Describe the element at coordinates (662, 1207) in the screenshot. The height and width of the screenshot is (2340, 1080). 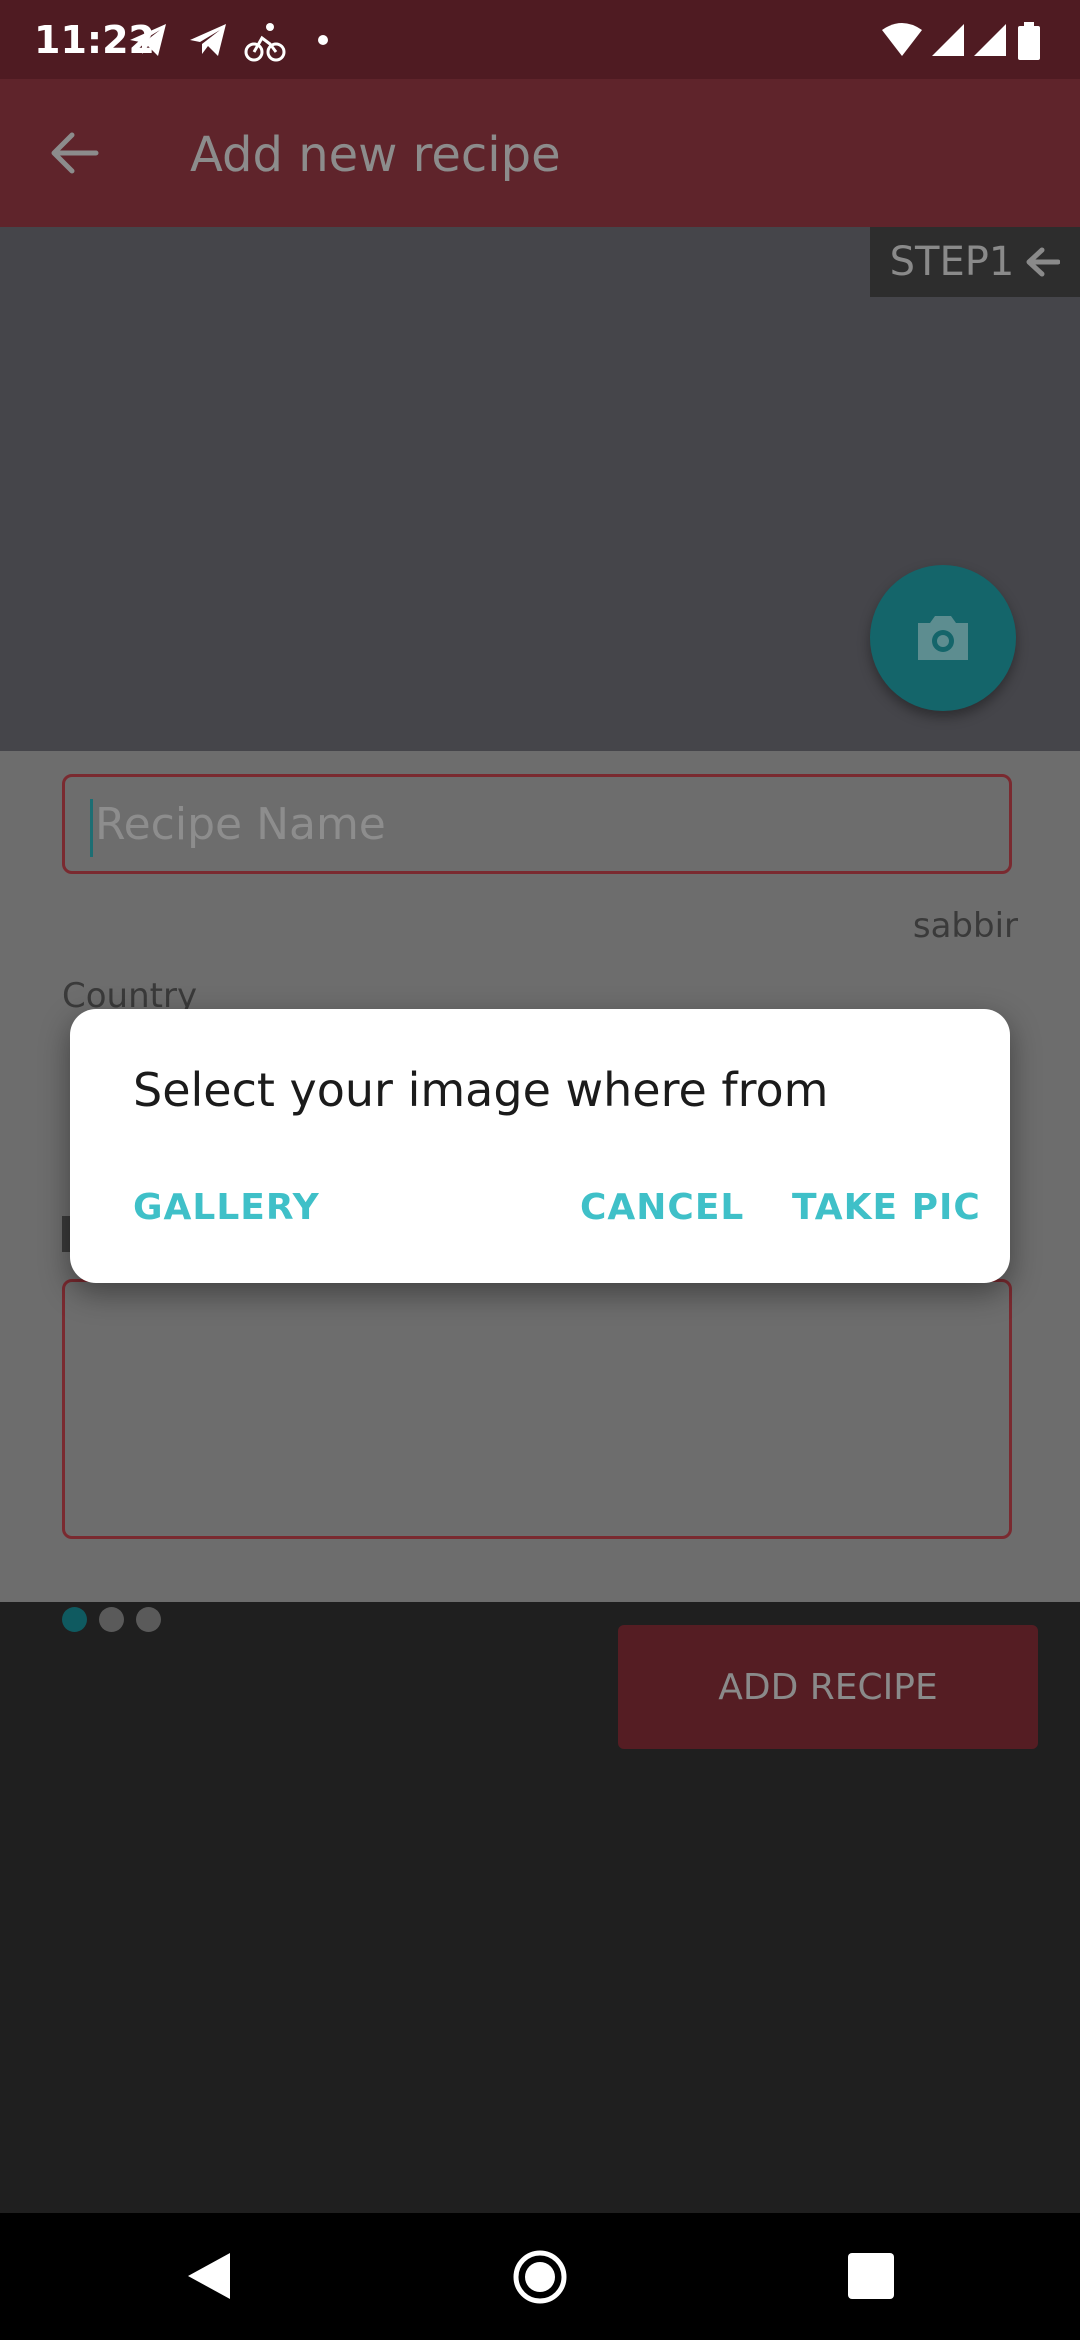
I see `cancel-button: CANCEL` at that location.